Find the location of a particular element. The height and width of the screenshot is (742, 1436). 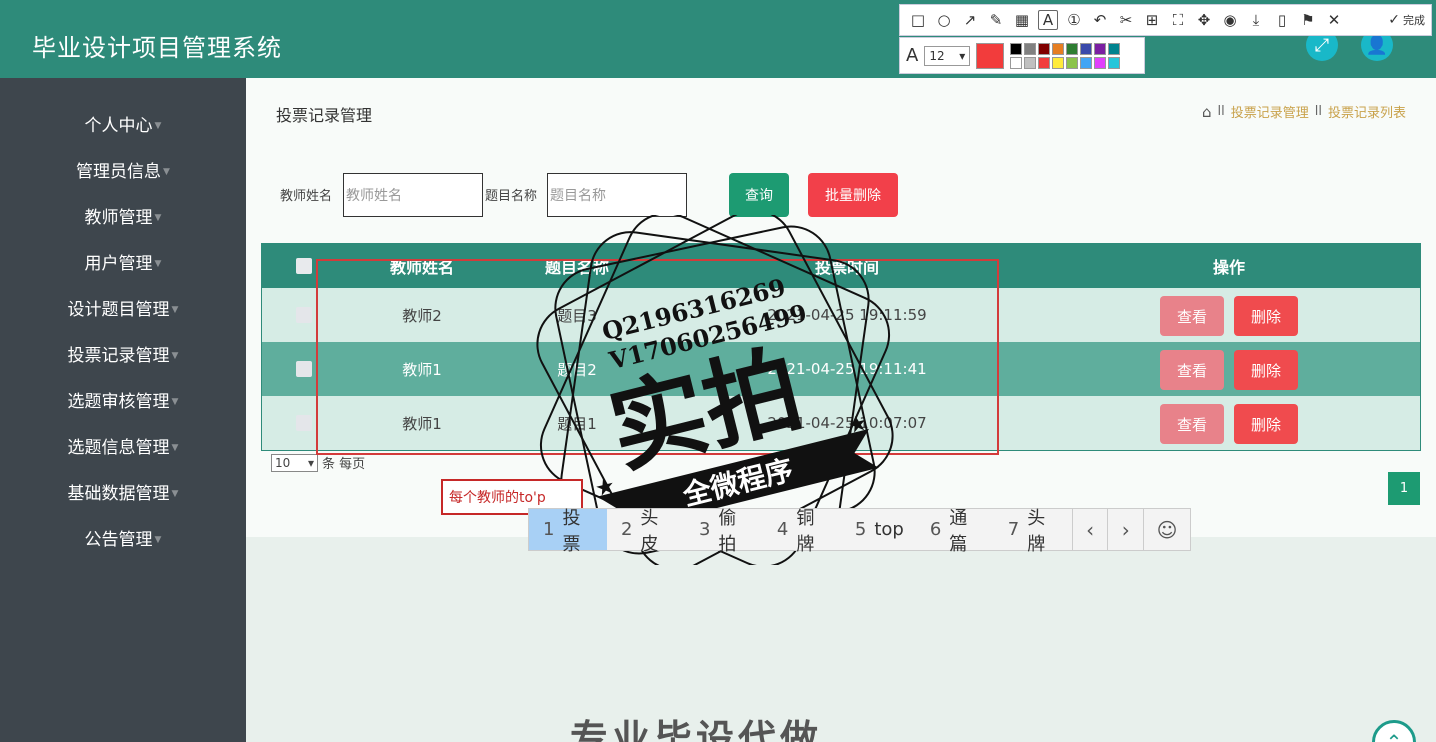

screenshot-toolbar: □ ○ ↗ ✎ ▦ A ① ↶ ✂ ⊞ ⛶ ✥ ◉ ⤓ ▯ ⚑ ✕ ✓ 完成 is located at coordinates (1165, 20).